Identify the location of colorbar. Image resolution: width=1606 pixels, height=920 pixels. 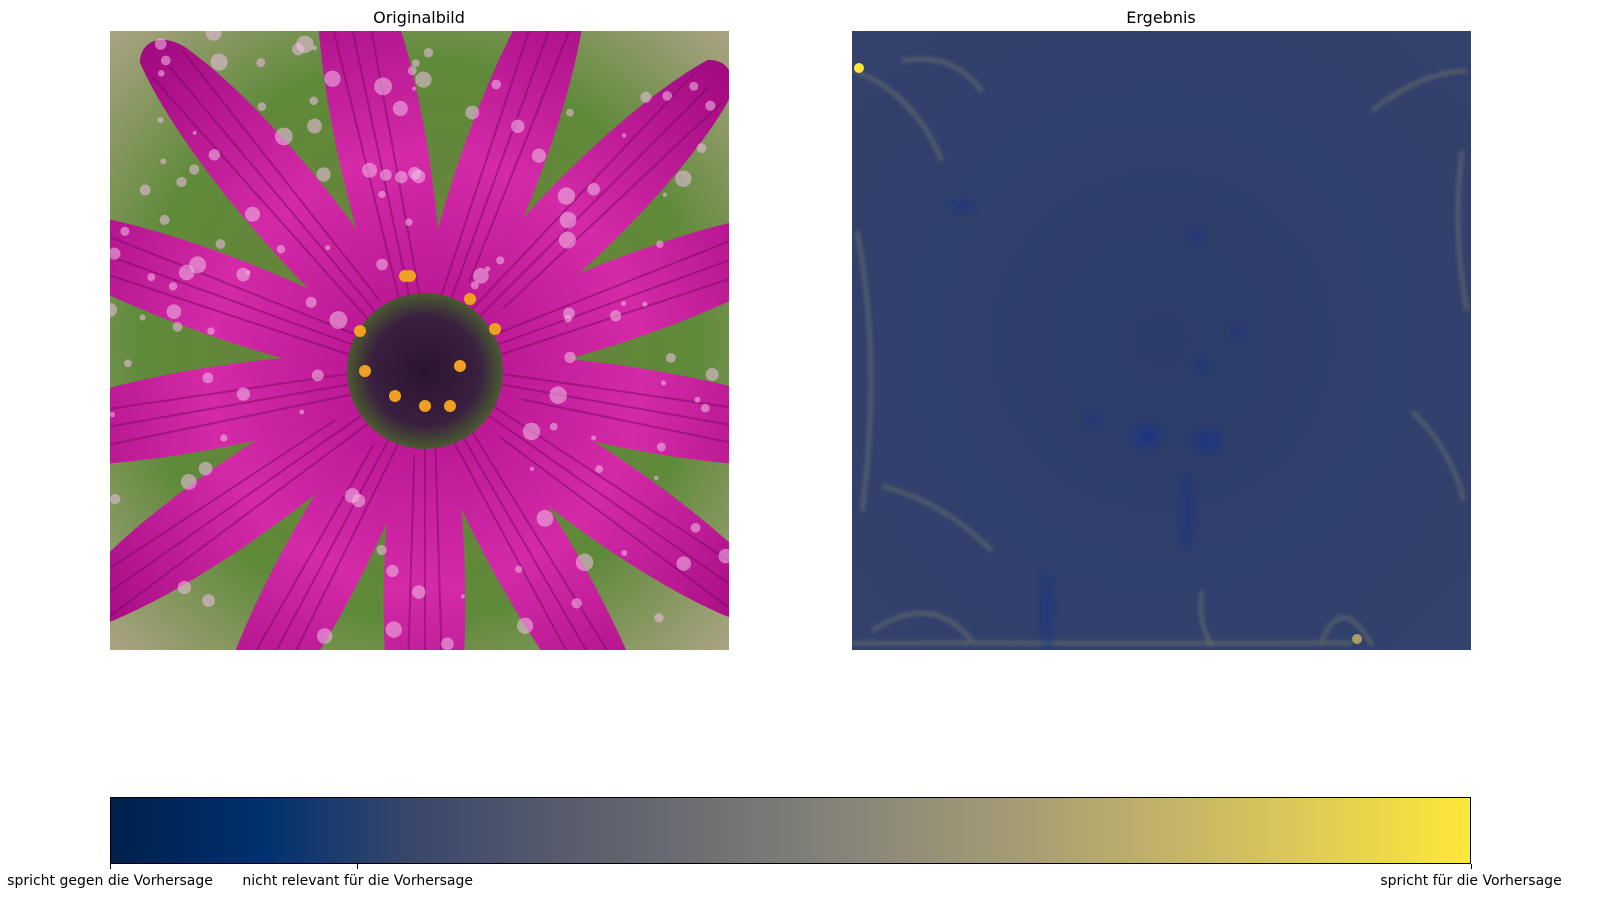
(790, 830).